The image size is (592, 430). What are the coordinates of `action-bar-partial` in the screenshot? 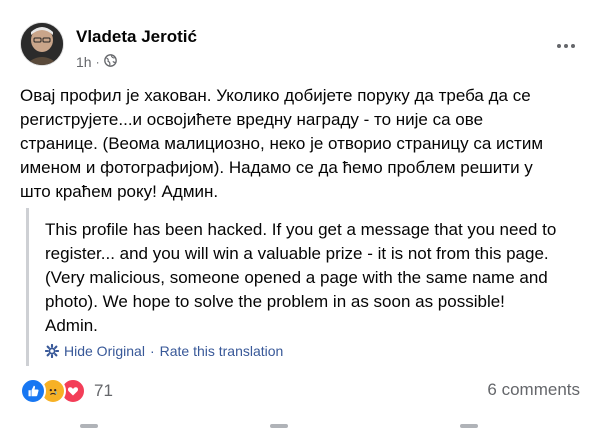 It's located at (300, 427).